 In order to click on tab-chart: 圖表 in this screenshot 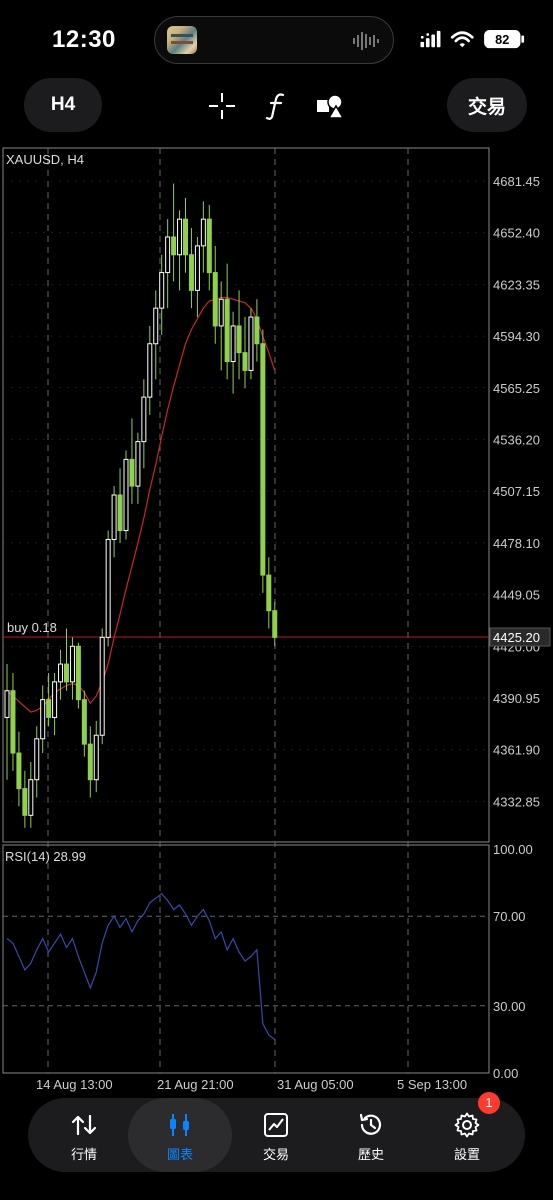, I will do `click(180, 1135)`.